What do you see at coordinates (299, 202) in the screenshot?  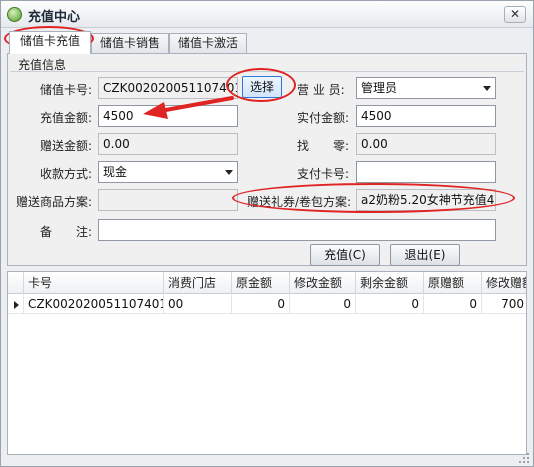 I see `coupon-scheme-label: 赠送礼券/卷包方案:` at bounding box center [299, 202].